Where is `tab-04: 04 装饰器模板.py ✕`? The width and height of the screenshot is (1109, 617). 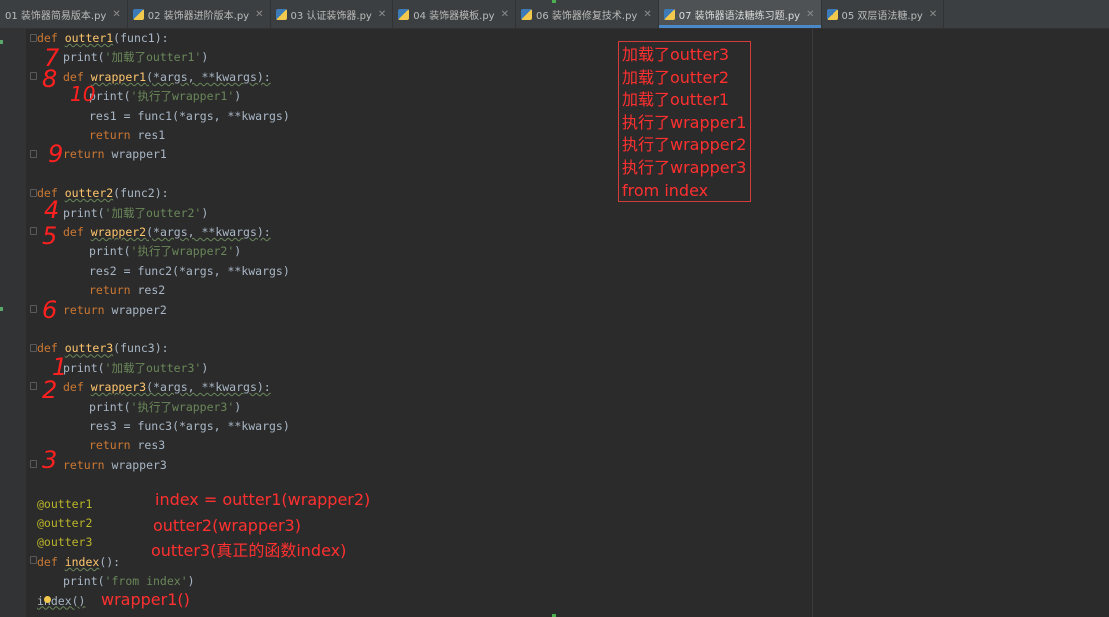
tab-04: 04 装饰器模板.py ✕ is located at coordinates (454, 14).